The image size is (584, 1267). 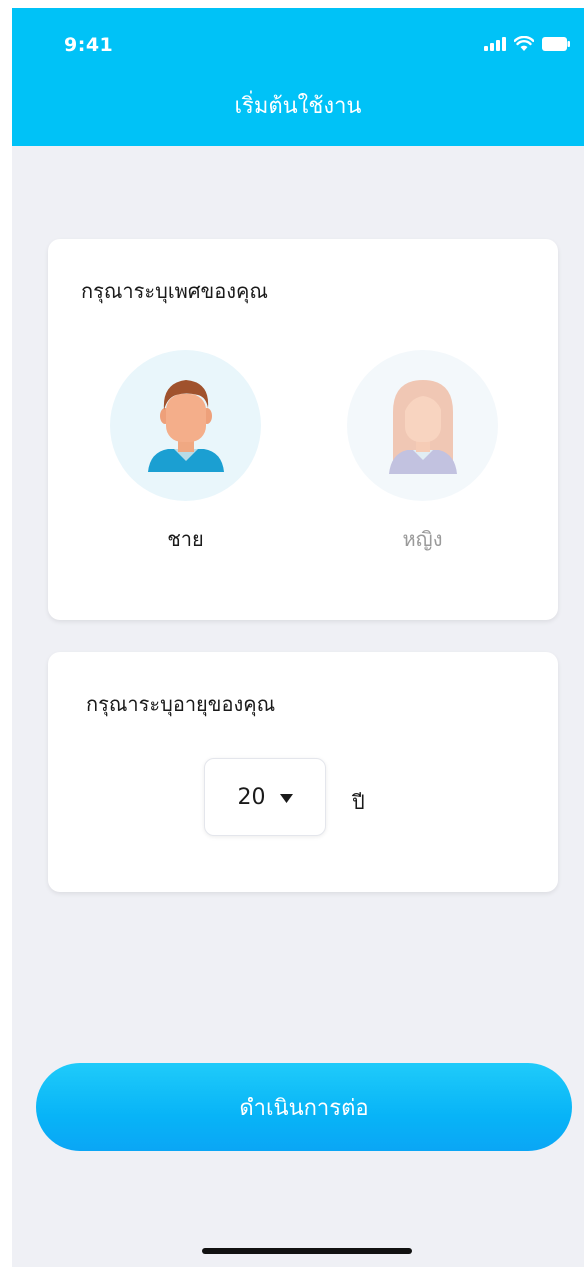 I want to click on wifi-icon, so click(x=524, y=45).